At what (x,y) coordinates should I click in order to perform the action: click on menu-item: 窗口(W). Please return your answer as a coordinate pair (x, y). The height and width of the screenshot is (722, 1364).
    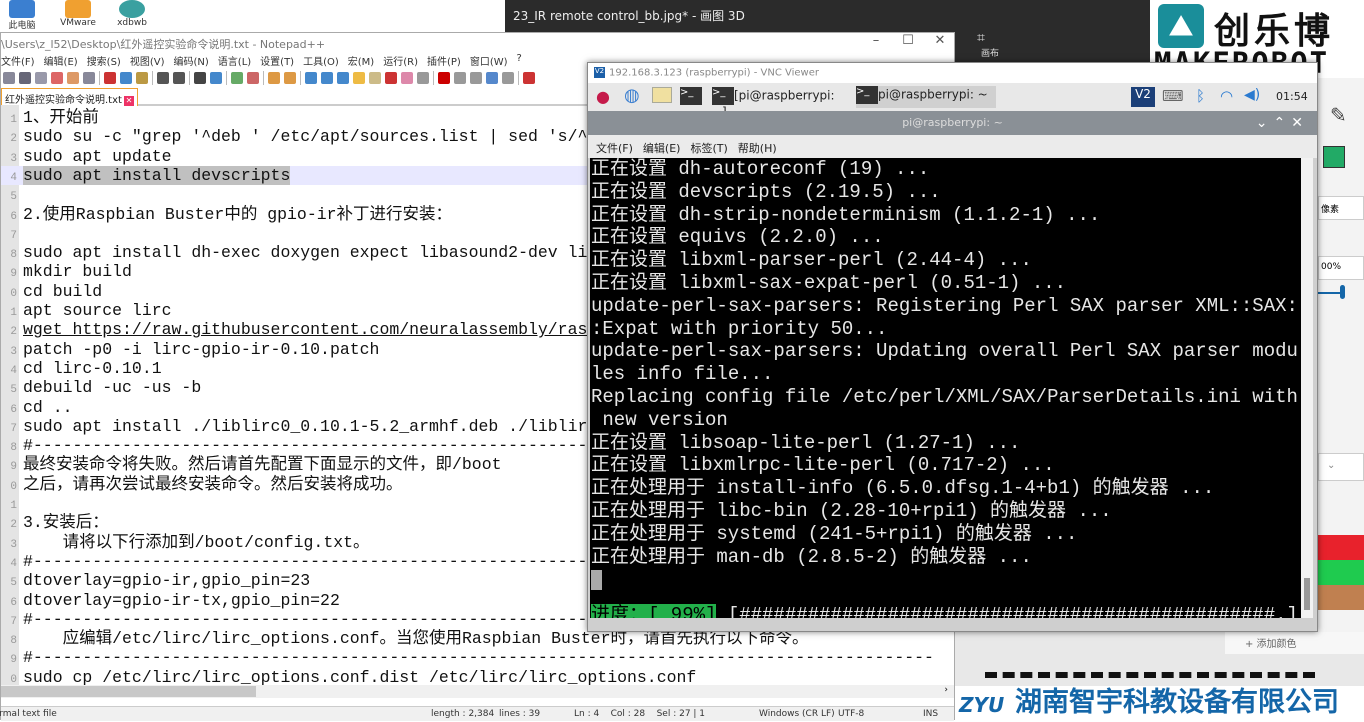
    Looking at the image, I should click on (489, 61).